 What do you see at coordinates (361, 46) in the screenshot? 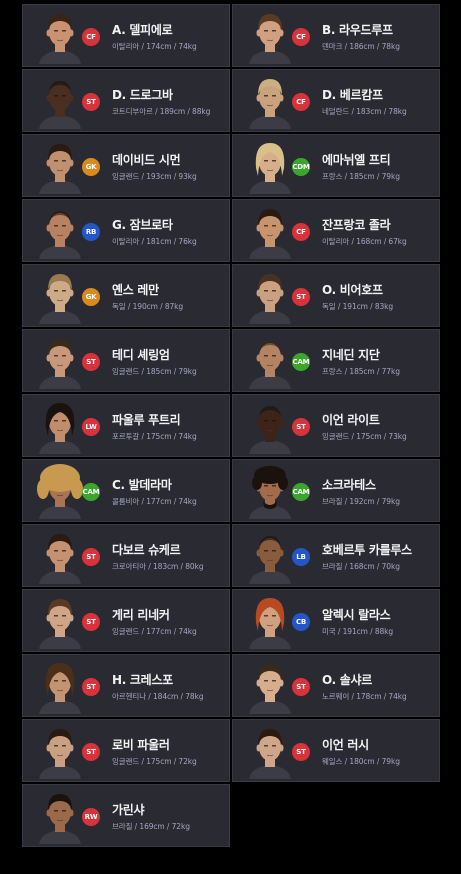
I see `player-details: 덴마크 / 186cm / 78kg` at bounding box center [361, 46].